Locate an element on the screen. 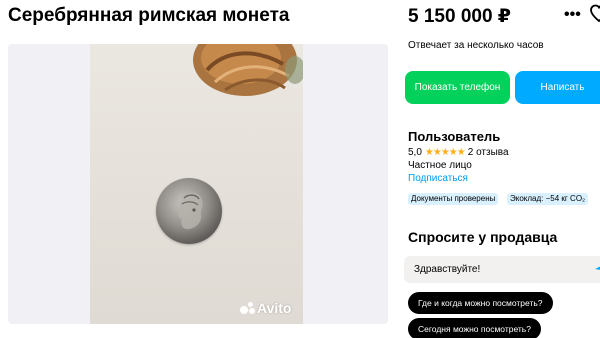 Image resolution: width=600 pixels, height=338 pixels. seller-type: Частное лицо is located at coordinates (440, 165).